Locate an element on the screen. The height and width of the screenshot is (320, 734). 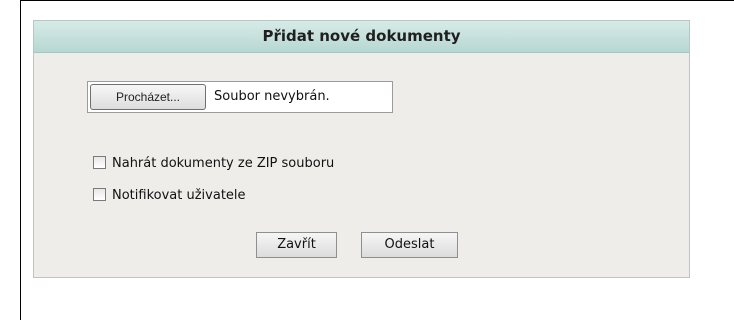
file-input: Procházet... Soubor nevybrán. is located at coordinates (240, 97).